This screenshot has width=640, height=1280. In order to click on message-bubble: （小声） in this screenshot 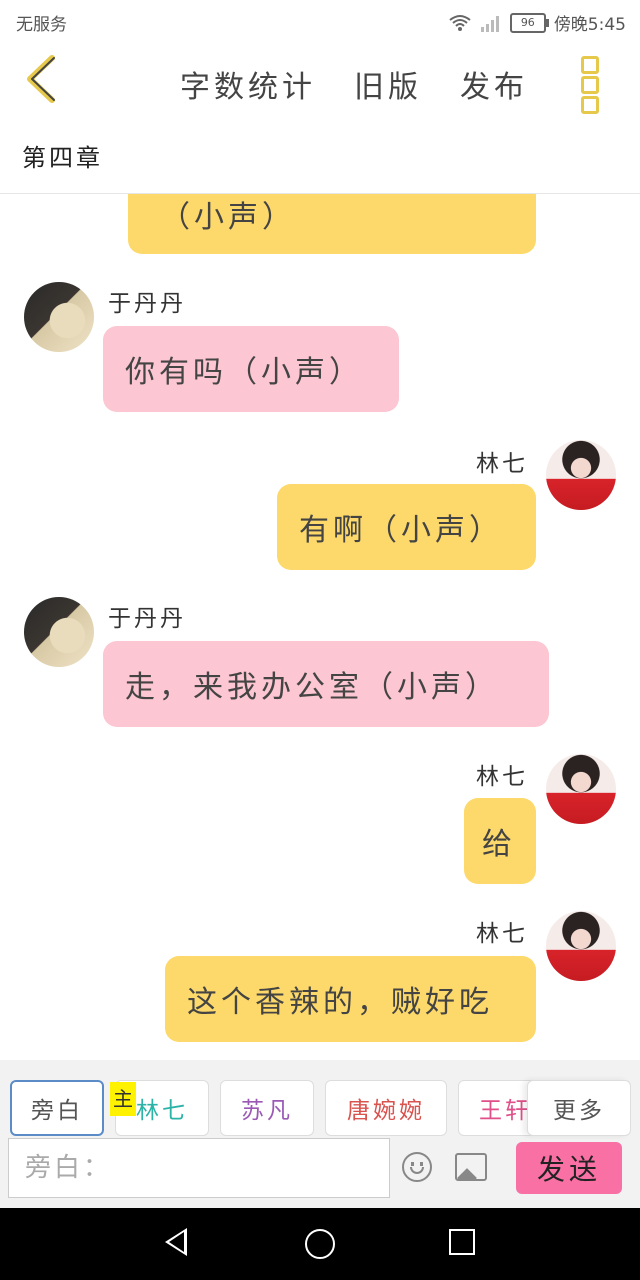, I will do `click(332, 224)`.